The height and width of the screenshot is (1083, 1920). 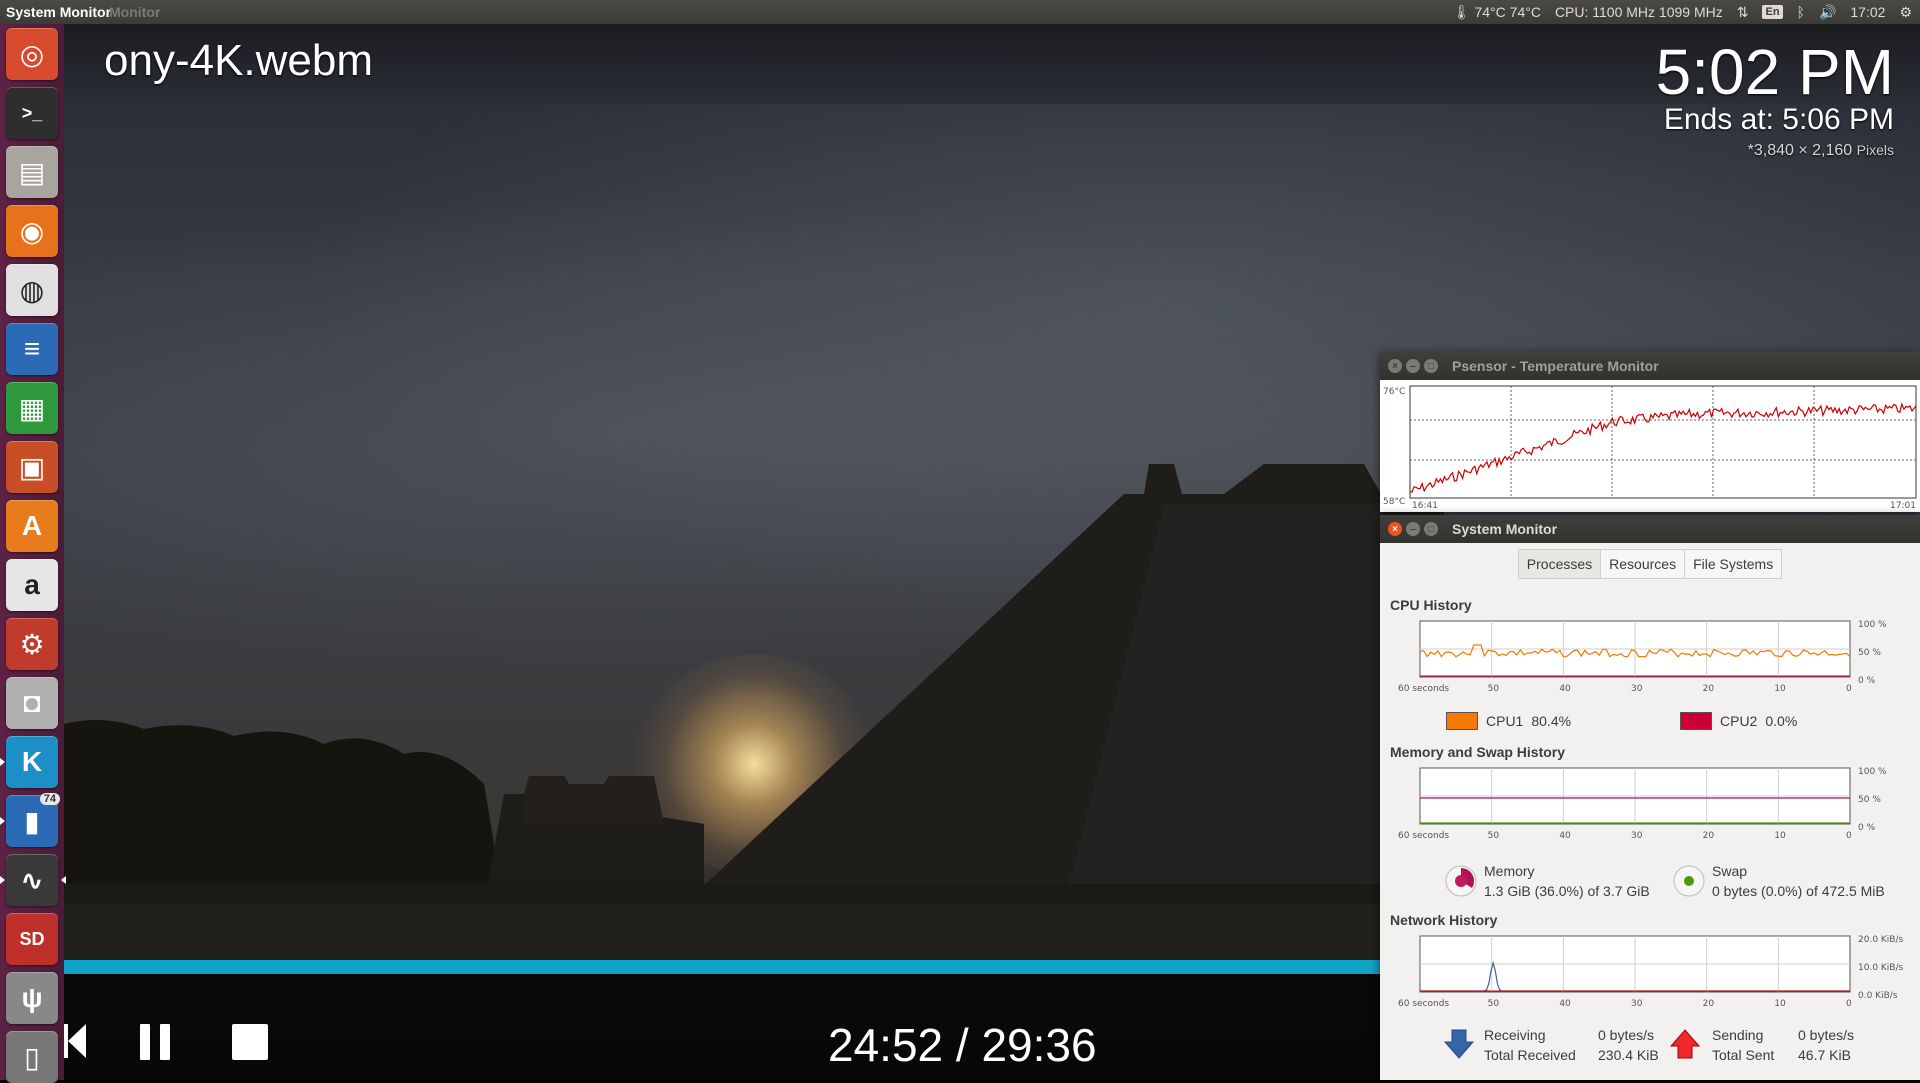 I want to click on axis-tick-label: 20.0 KiB/s, so click(x=1881, y=940).